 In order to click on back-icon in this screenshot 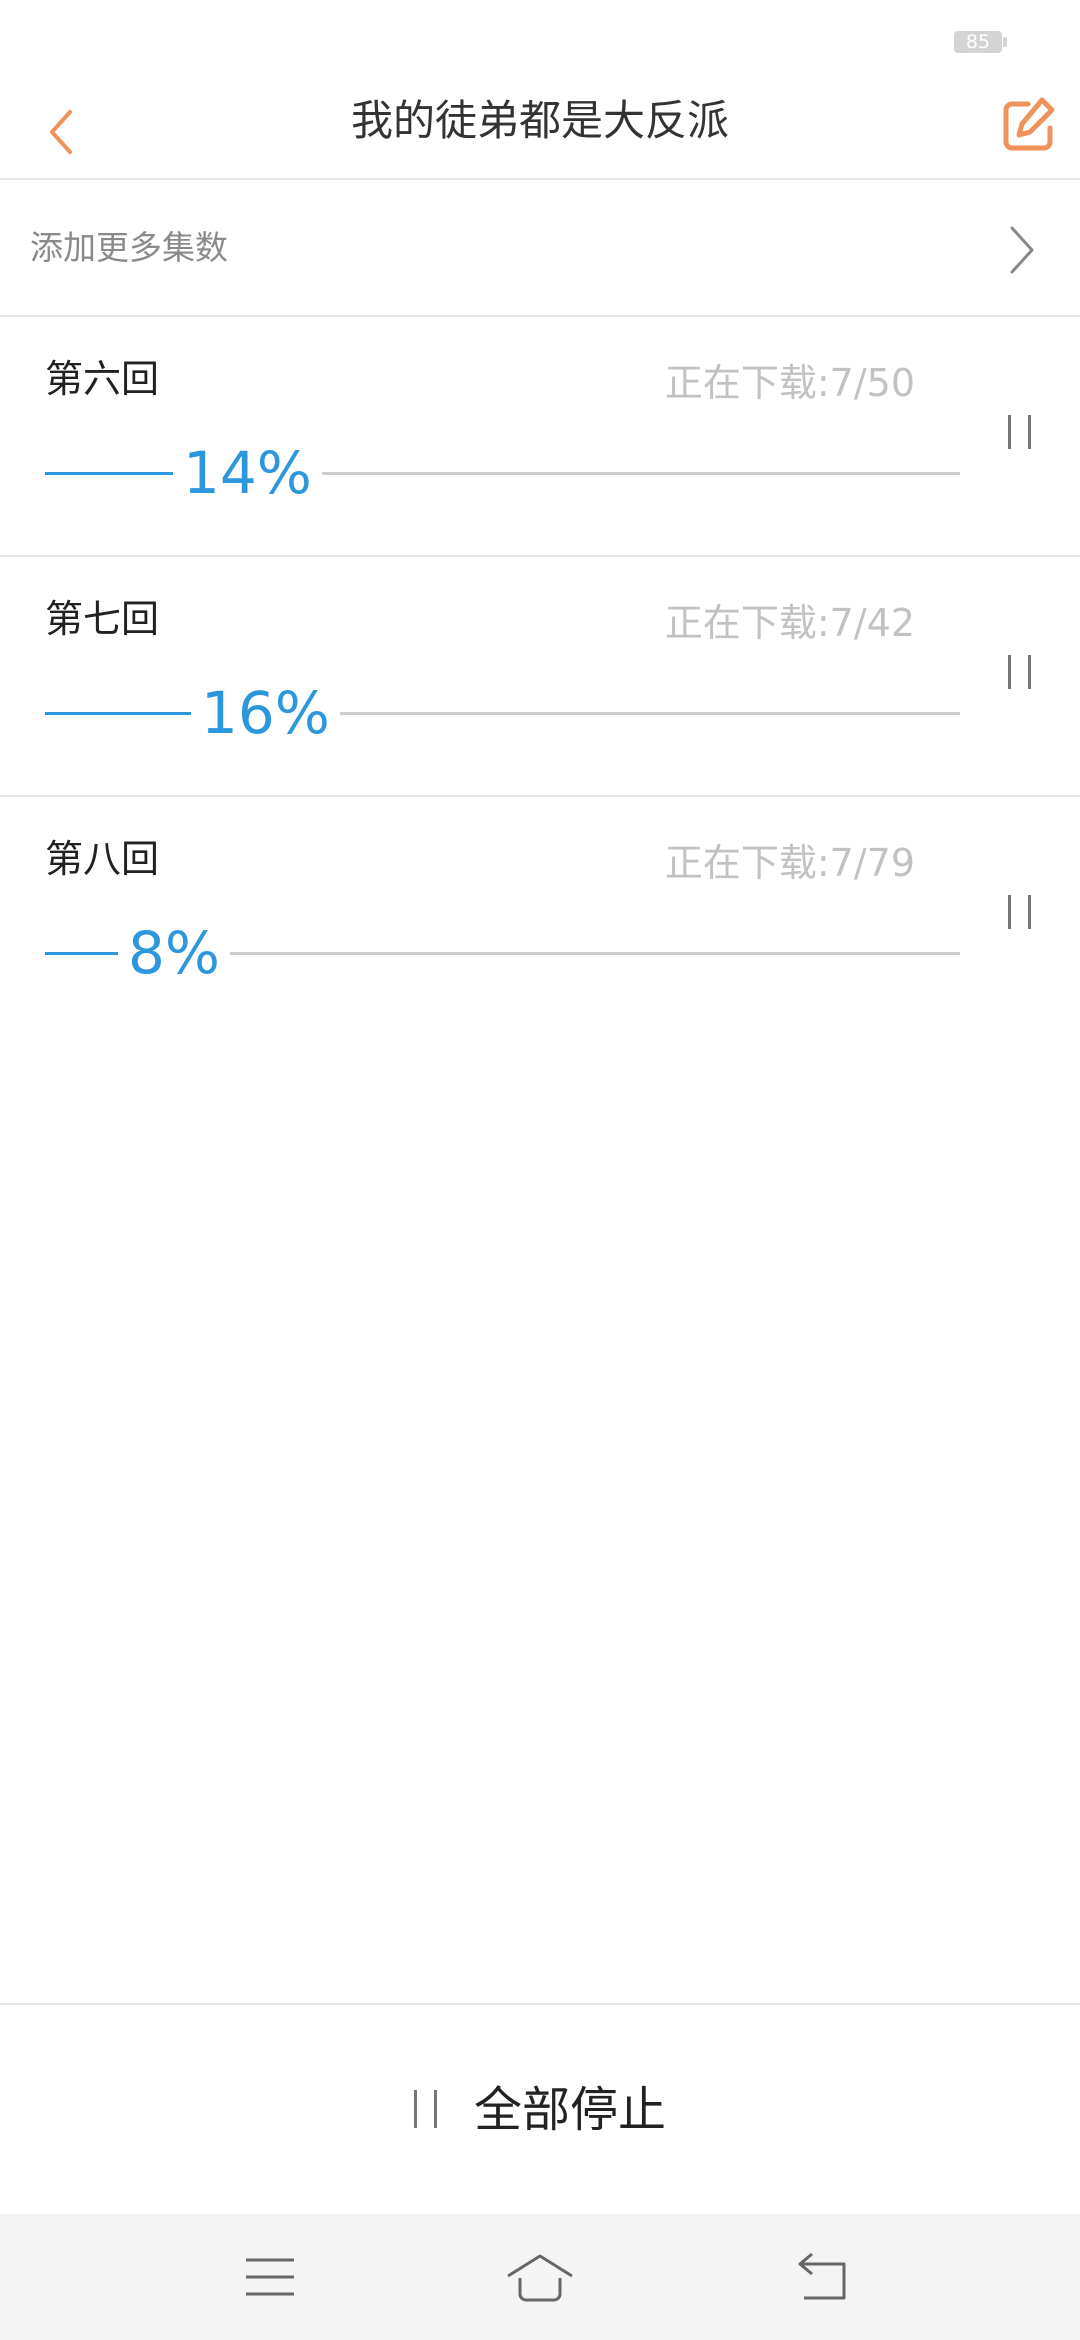, I will do `click(822, 2276)`.